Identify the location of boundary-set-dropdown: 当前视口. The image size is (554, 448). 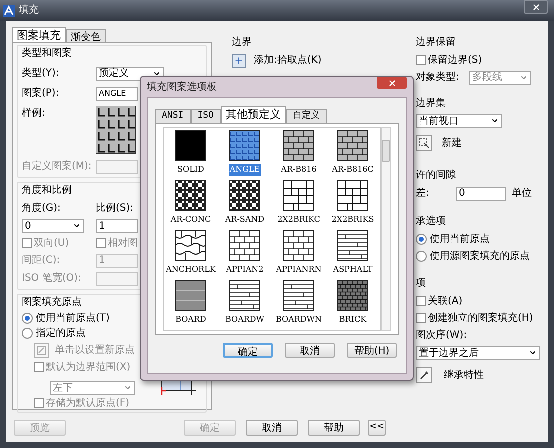
(459, 121).